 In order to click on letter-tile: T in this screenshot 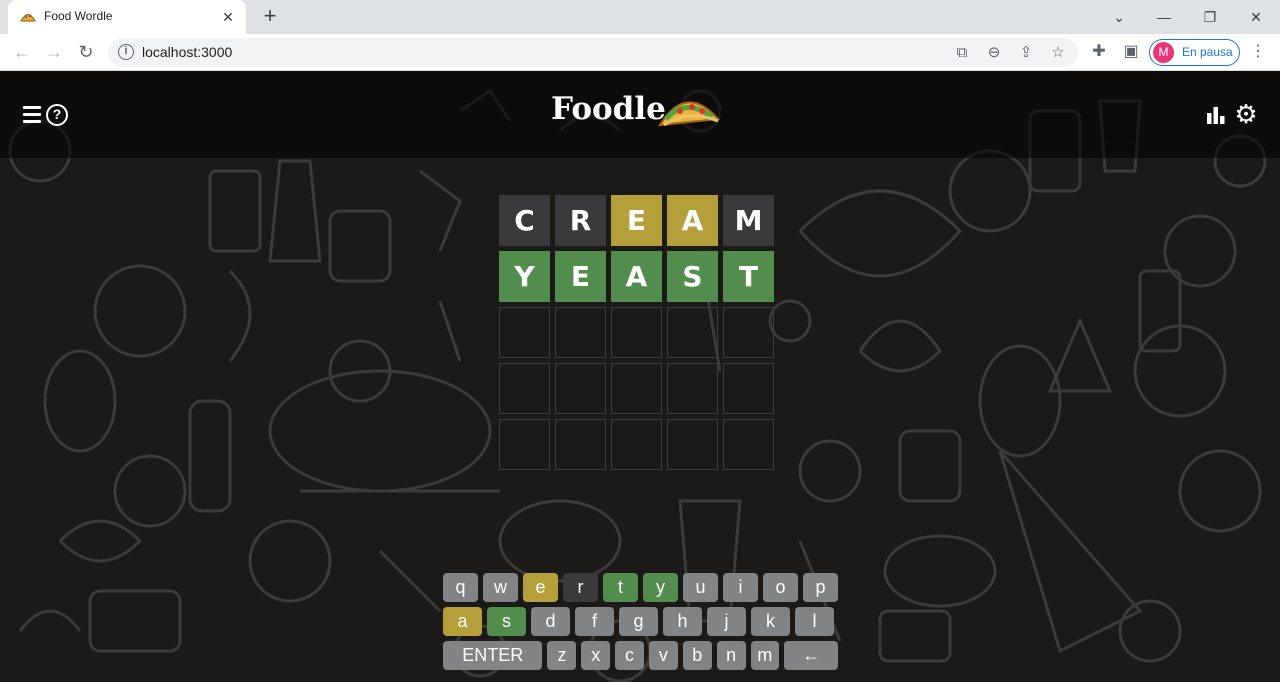, I will do `click(748, 276)`.